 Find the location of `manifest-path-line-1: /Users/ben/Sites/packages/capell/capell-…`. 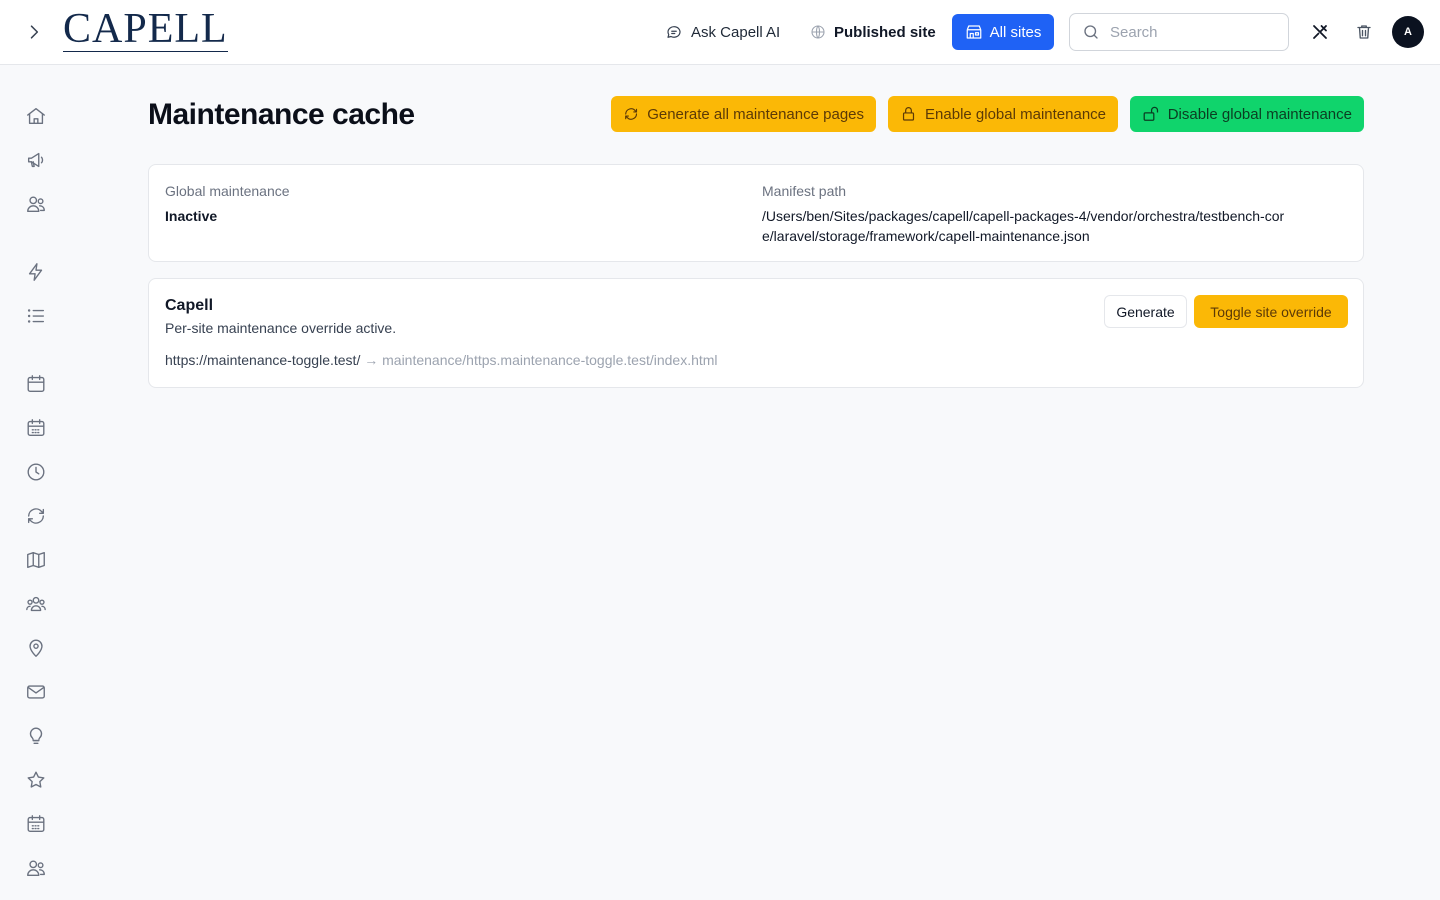

manifest-path-line-1: /Users/ben/Sites/packages/capell/capell-… is located at coordinates (1023, 216).